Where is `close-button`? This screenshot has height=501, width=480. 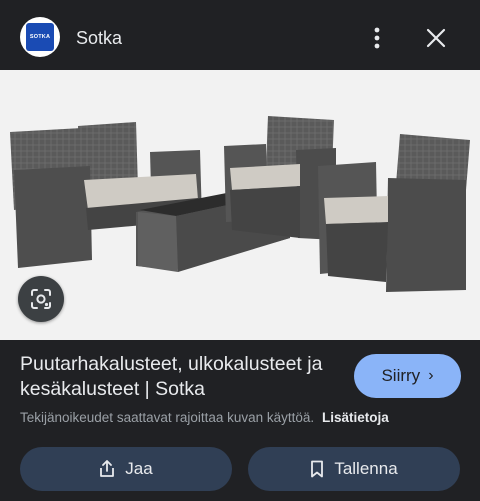
close-button is located at coordinates (436, 38).